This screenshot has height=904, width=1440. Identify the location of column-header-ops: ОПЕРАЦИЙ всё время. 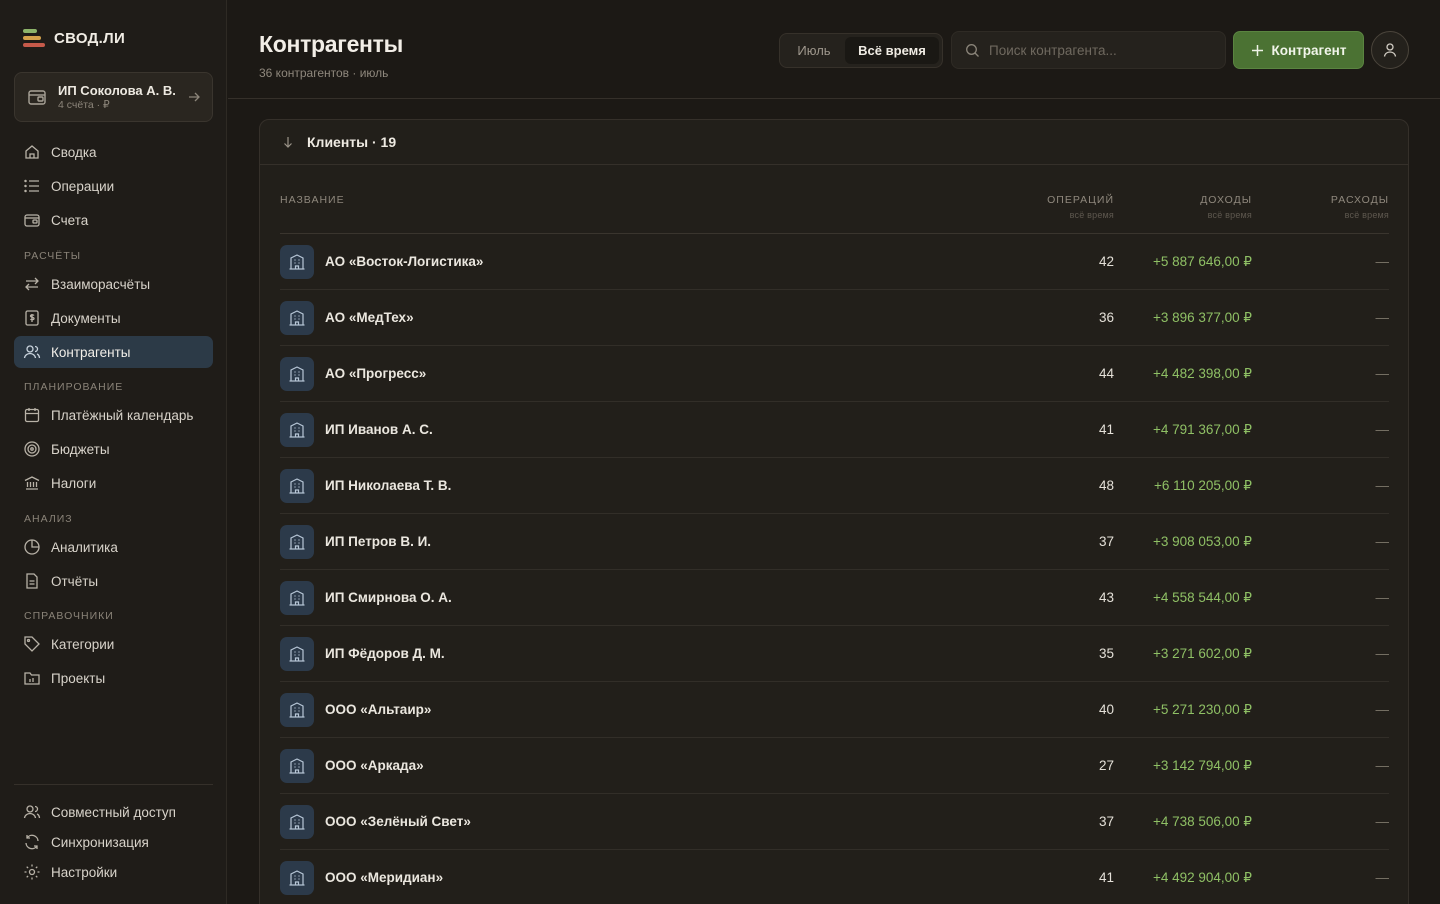
(1080, 207).